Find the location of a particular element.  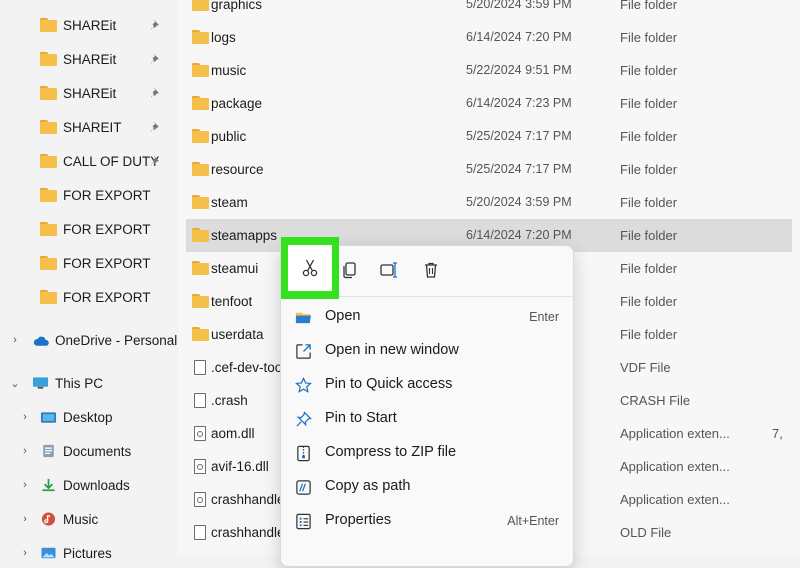

sidebar-item-documents: › Documents is located at coordinates (89, 451).